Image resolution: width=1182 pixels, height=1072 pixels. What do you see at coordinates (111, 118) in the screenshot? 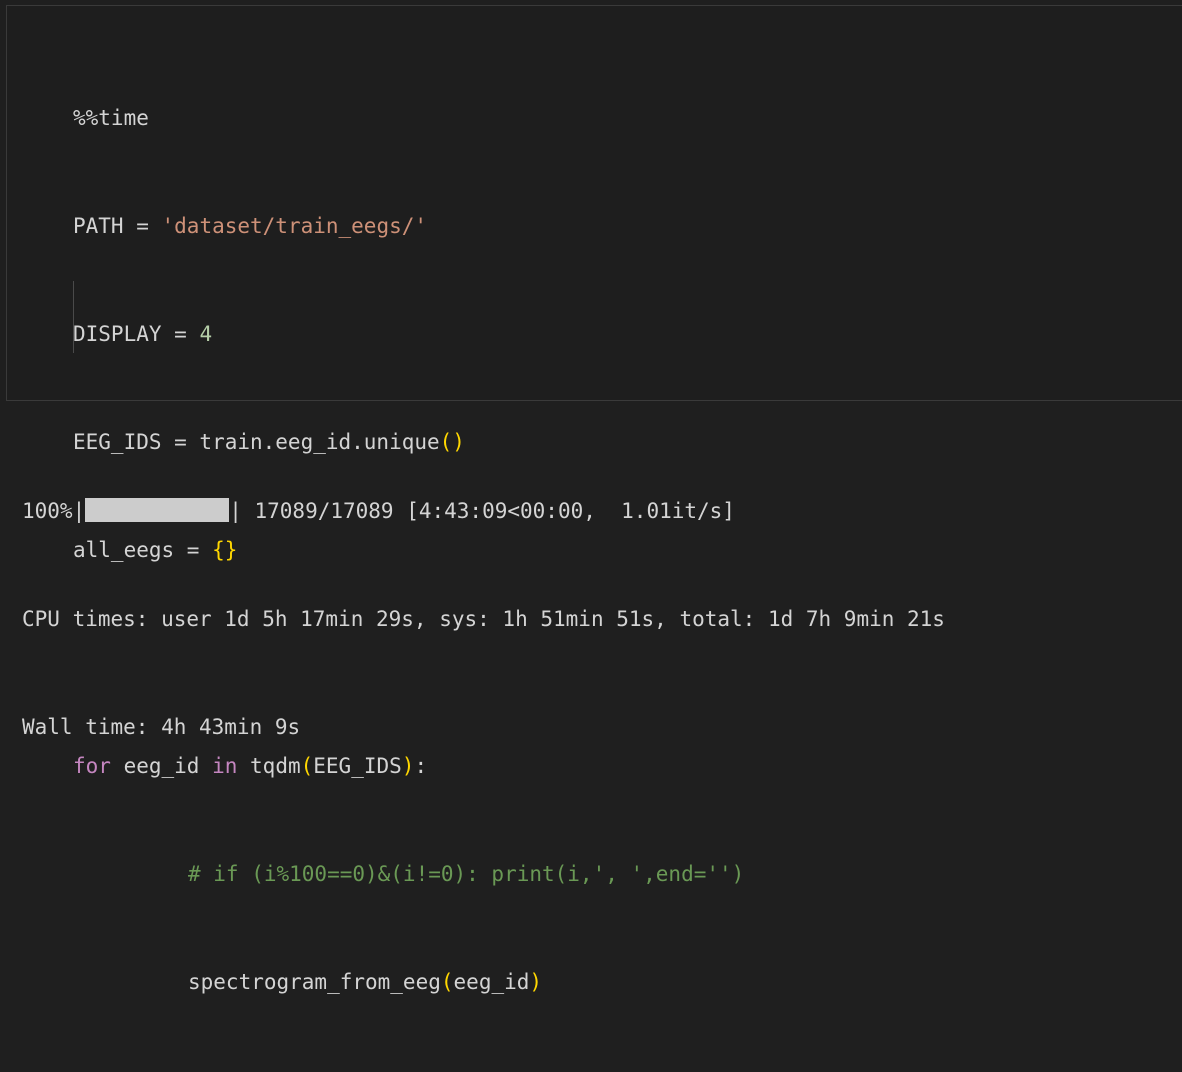
I see `magic-command: %%time` at bounding box center [111, 118].